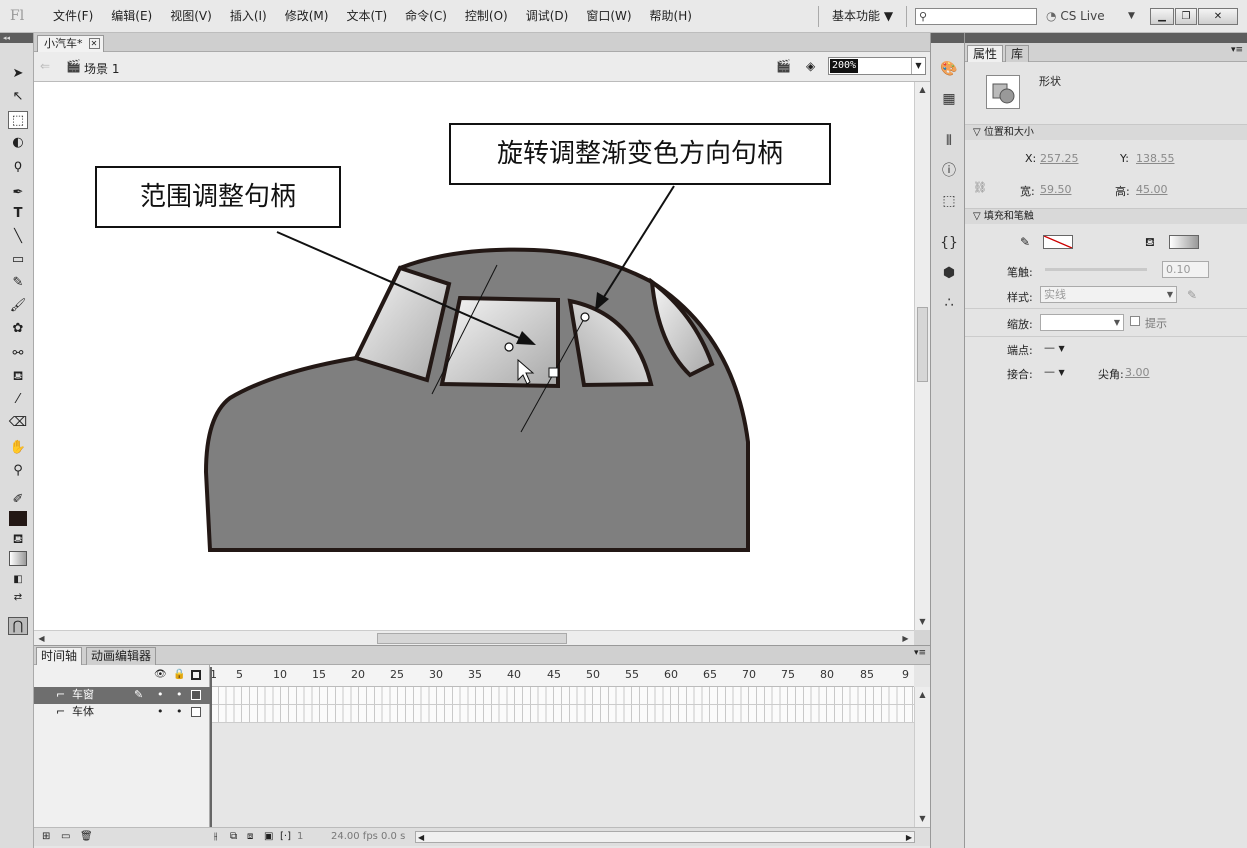  Describe the element at coordinates (922, 757) in the screenshot. I see `timeline-vertical-scrollbar: ▲ ▼` at that location.